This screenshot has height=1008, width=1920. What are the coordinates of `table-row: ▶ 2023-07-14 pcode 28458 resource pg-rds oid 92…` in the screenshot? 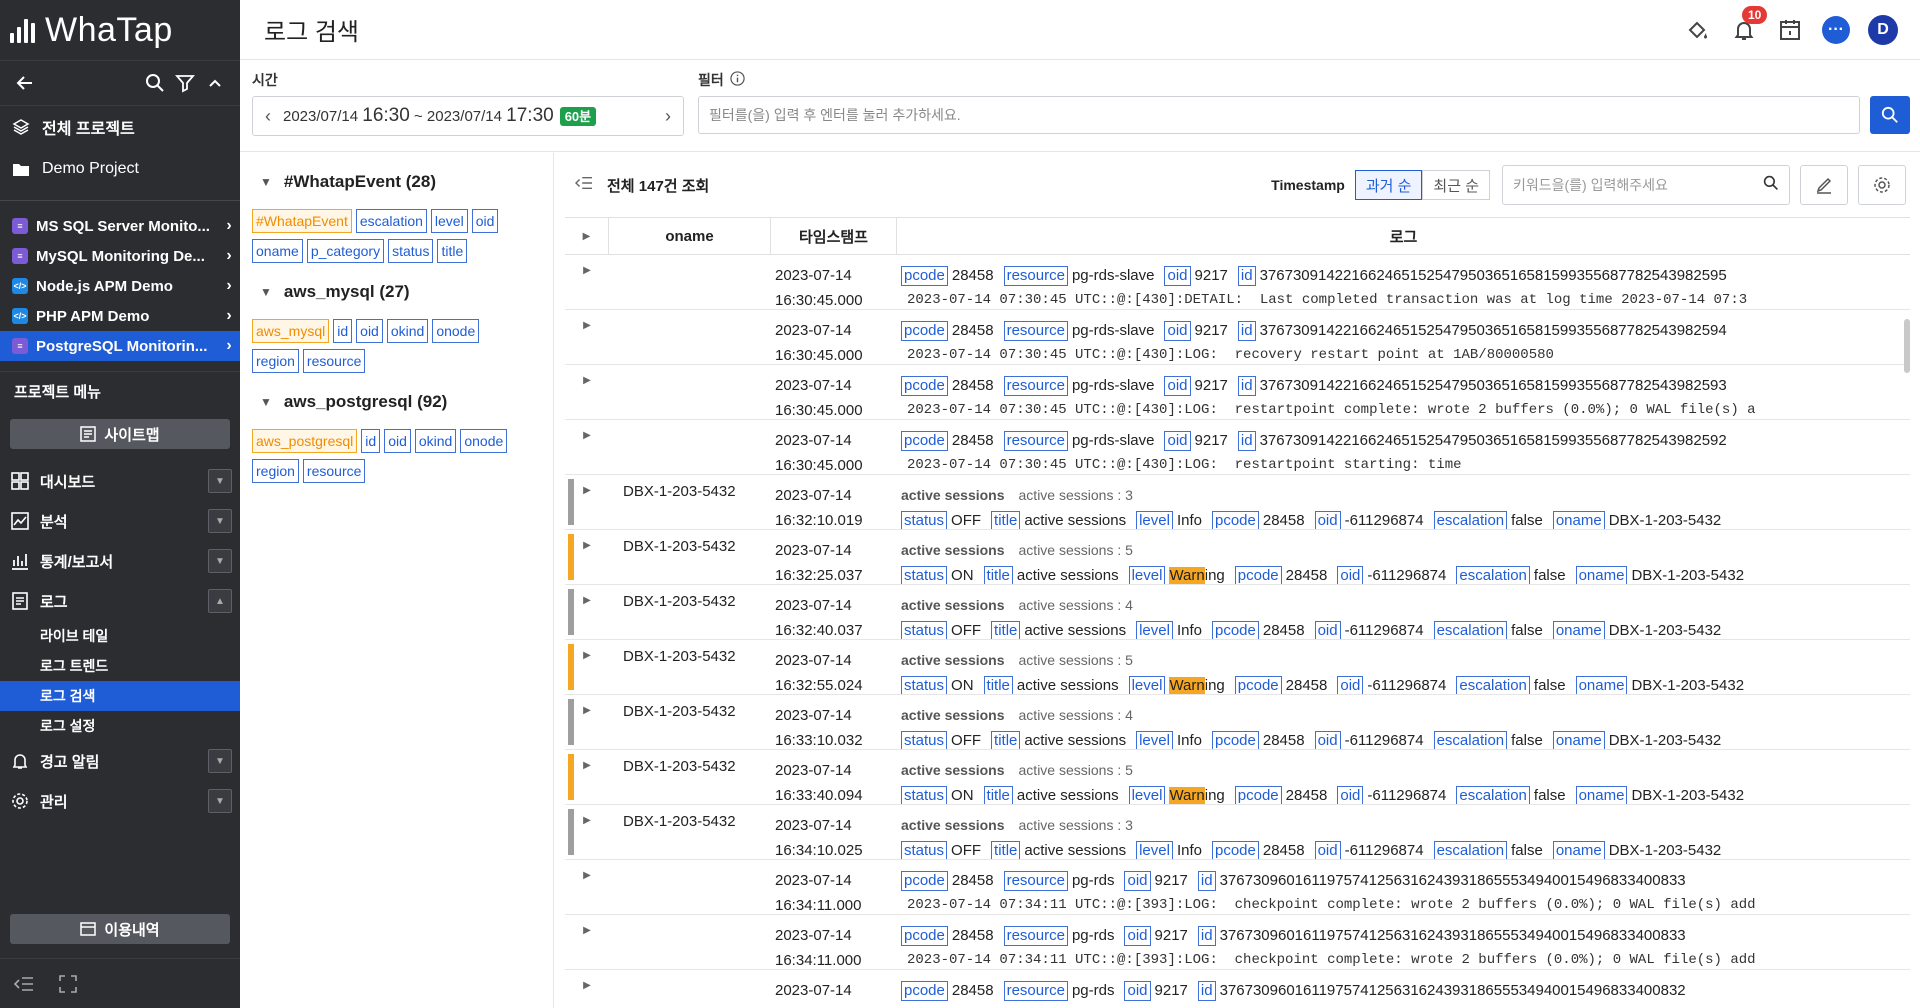 It's located at (1237, 989).